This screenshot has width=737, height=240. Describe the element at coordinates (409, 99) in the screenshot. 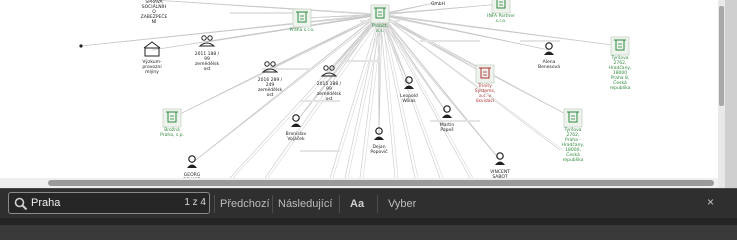

I see `node-leopold-label: Leopold Wölas` at that location.